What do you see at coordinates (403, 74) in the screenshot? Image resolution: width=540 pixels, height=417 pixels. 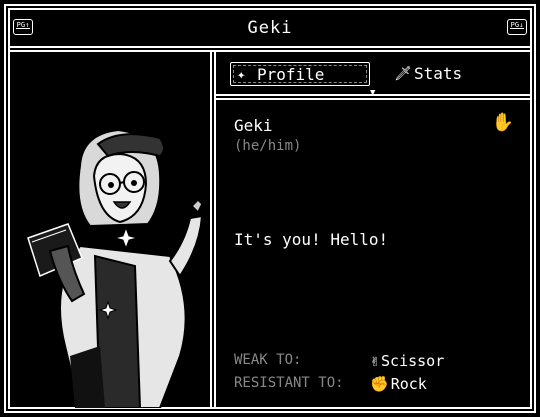 I see `sword-icon: 🗡` at bounding box center [403, 74].